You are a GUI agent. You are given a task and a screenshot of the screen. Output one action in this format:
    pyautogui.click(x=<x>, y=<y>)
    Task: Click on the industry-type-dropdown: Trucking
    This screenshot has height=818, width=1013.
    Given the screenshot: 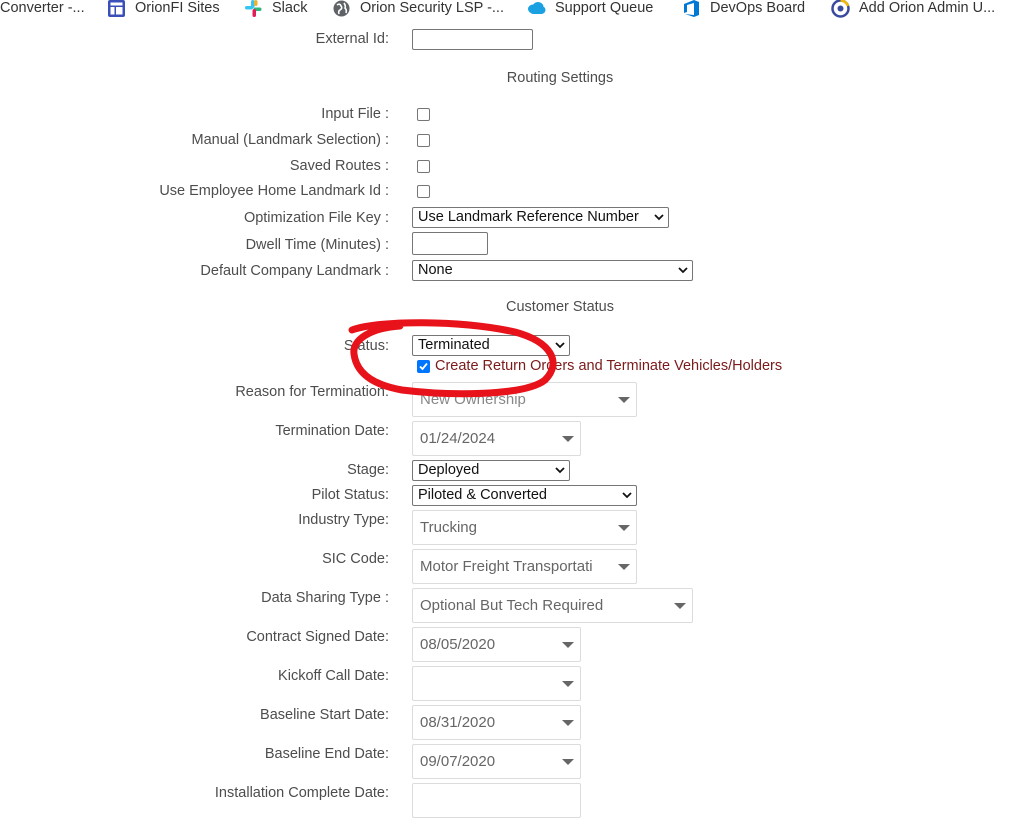 What is the action you would take?
    pyautogui.click(x=524, y=527)
    